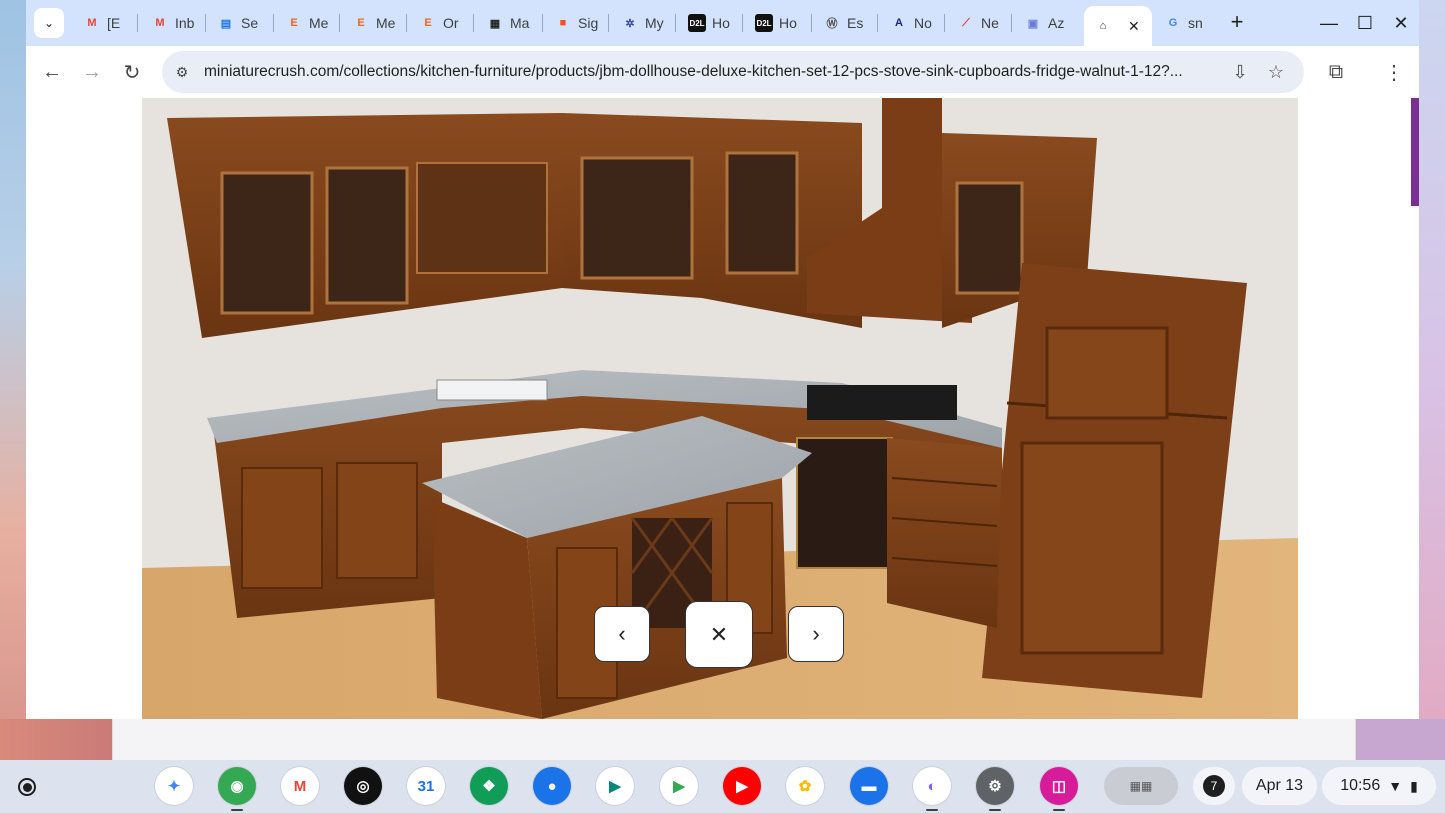 The width and height of the screenshot is (1445, 813). I want to click on files-icon: ▬, so click(869, 786).